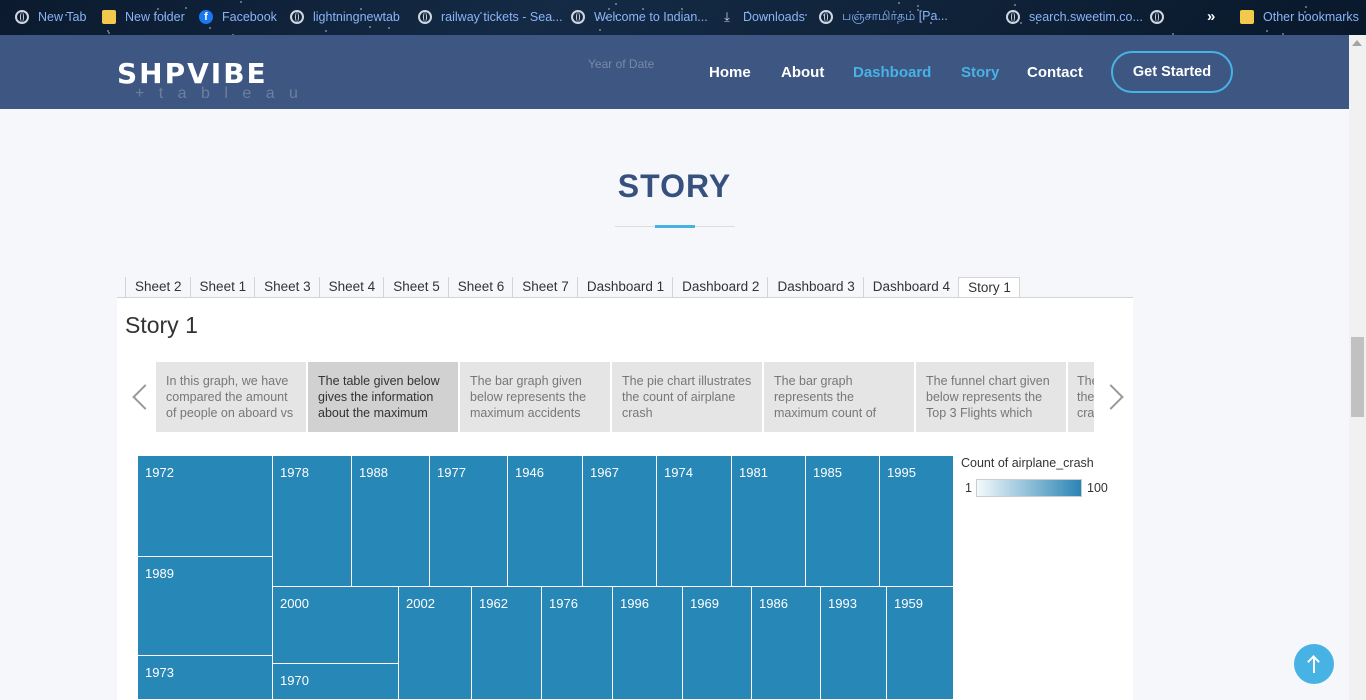 The height and width of the screenshot is (700, 1366). What do you see at coordinates (1211, 16) in the screenshot?
I see `bookmarks-overflow-chevron: »` at bounding box center [1211, 16].